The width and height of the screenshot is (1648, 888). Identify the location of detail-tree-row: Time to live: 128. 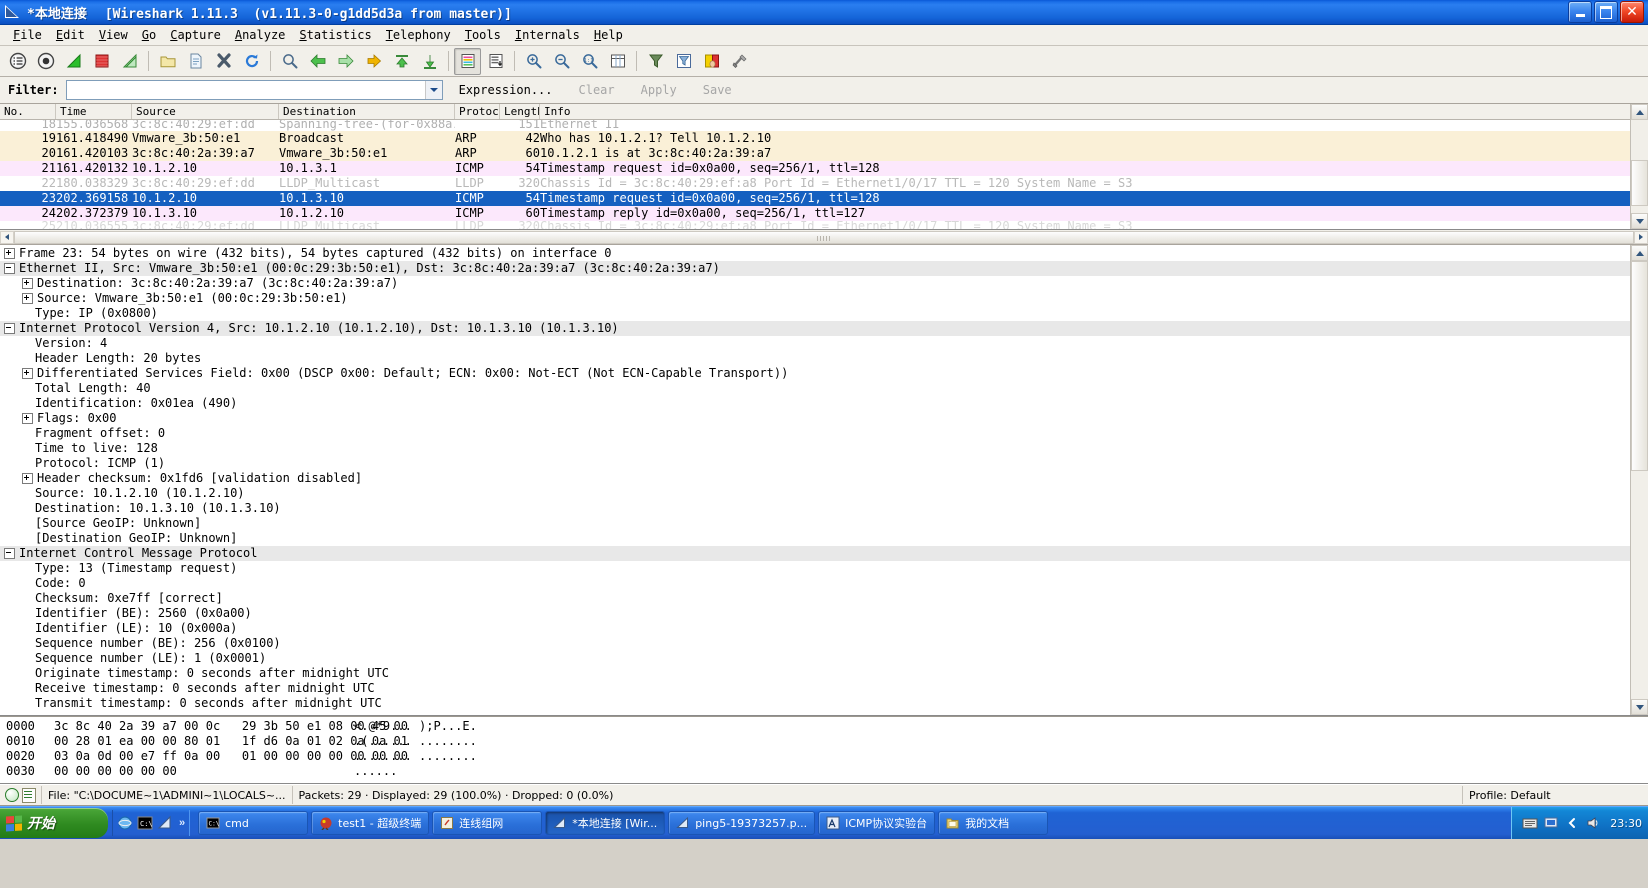
(824, 448).